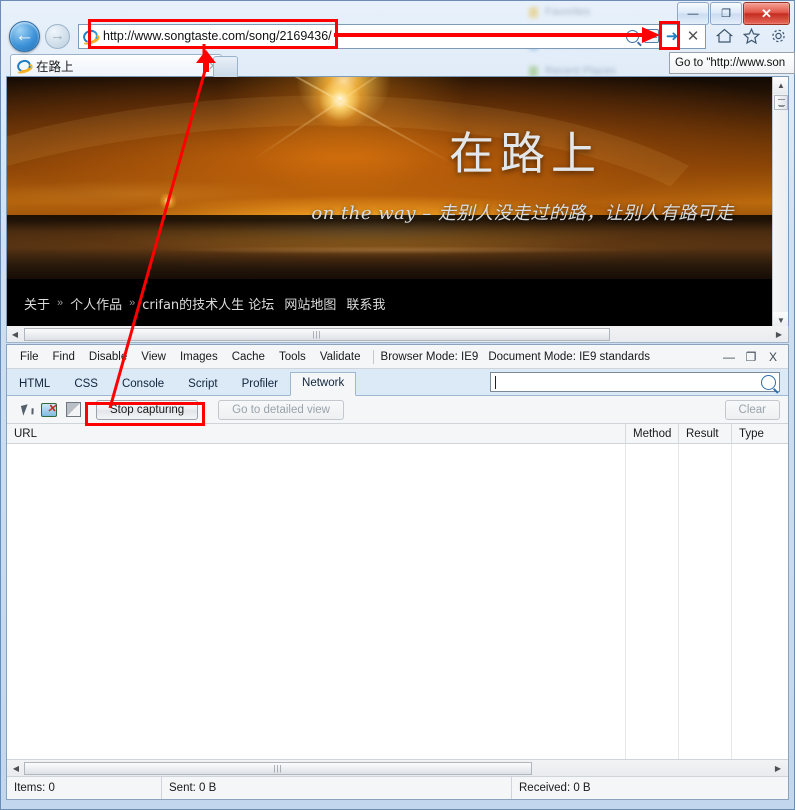  Describe the element at coordinates (64, 357) in the screenshot. I see `menu-find: Find` at that location.